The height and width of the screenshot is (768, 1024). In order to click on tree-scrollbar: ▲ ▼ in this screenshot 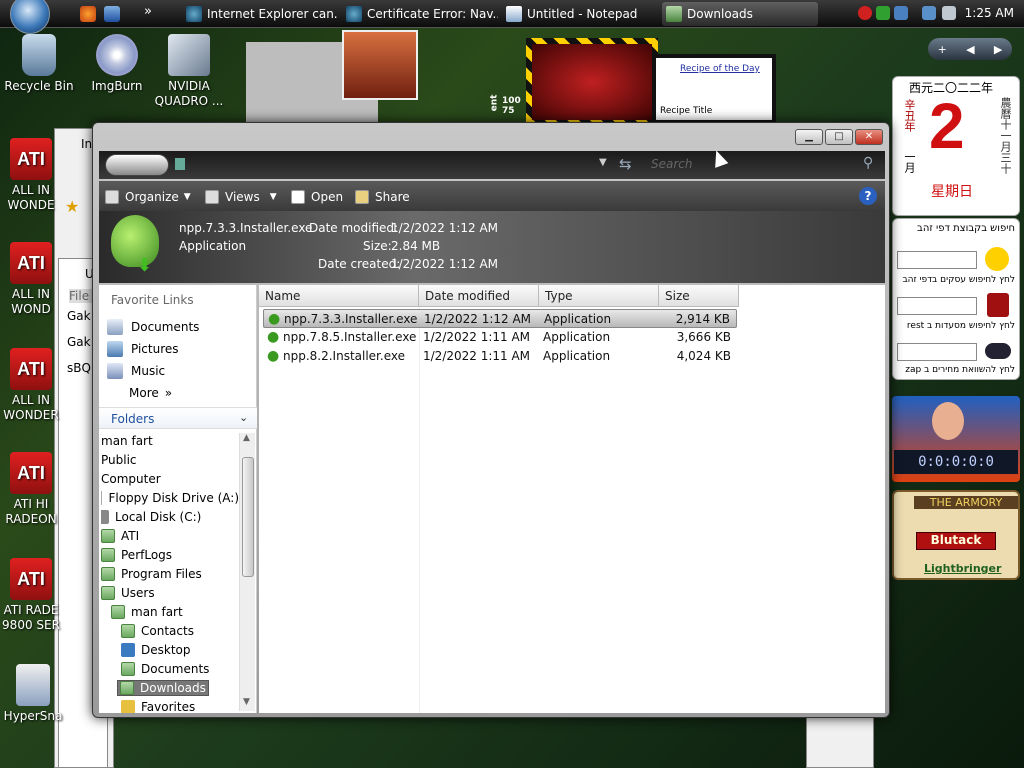, I will do `click(247, 572)`.